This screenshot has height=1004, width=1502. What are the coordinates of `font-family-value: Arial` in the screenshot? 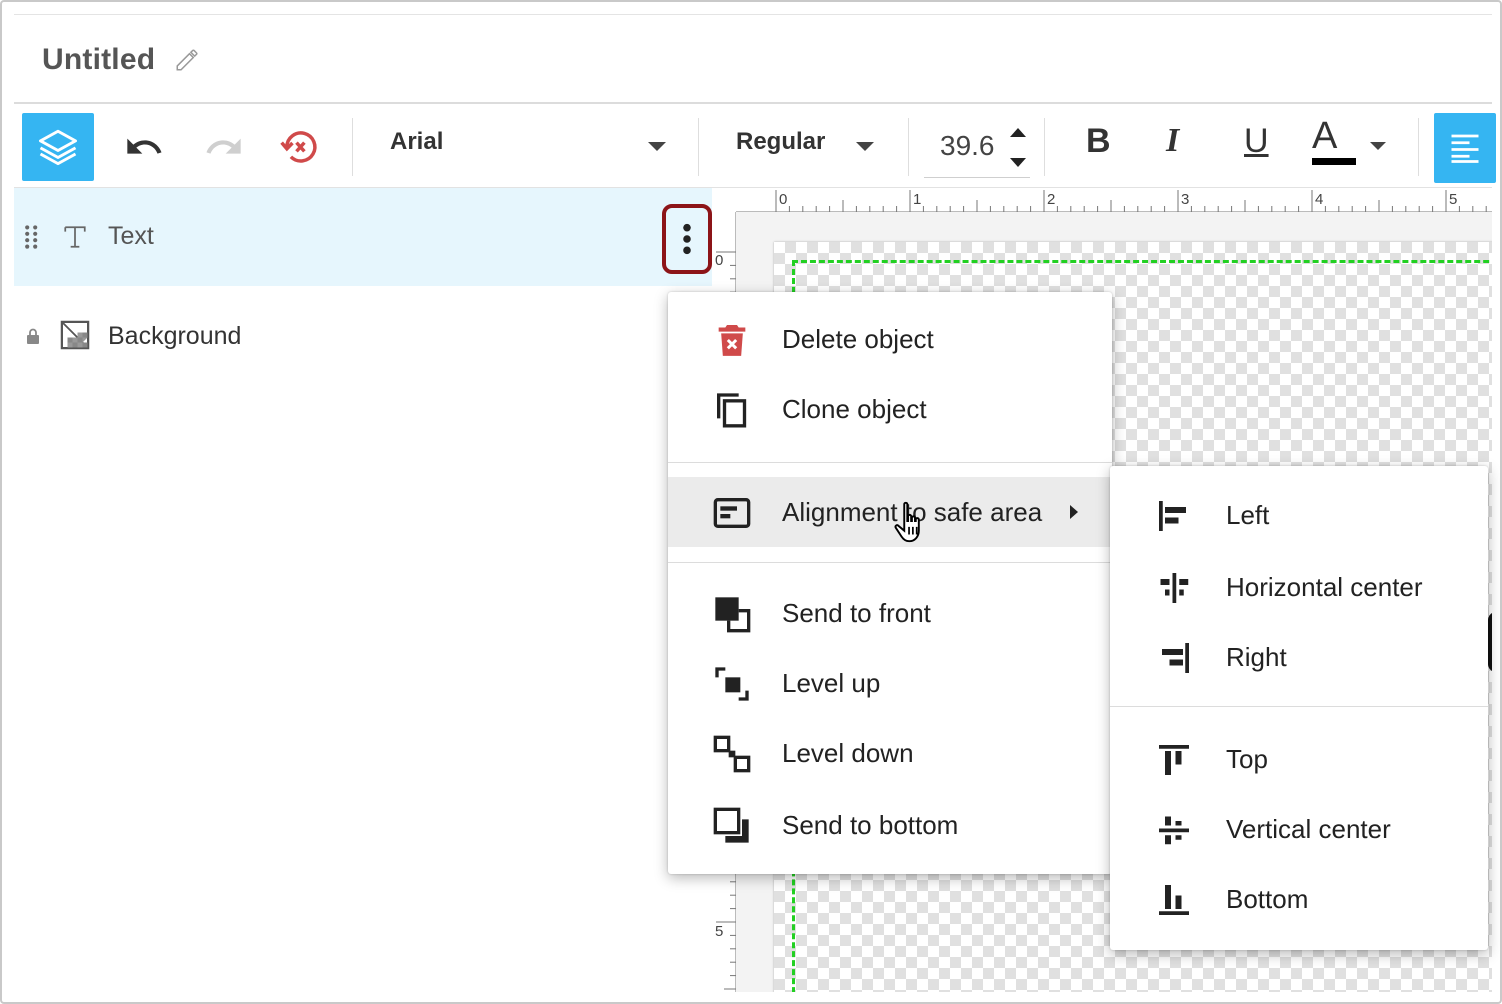 It's located at (417, 141).